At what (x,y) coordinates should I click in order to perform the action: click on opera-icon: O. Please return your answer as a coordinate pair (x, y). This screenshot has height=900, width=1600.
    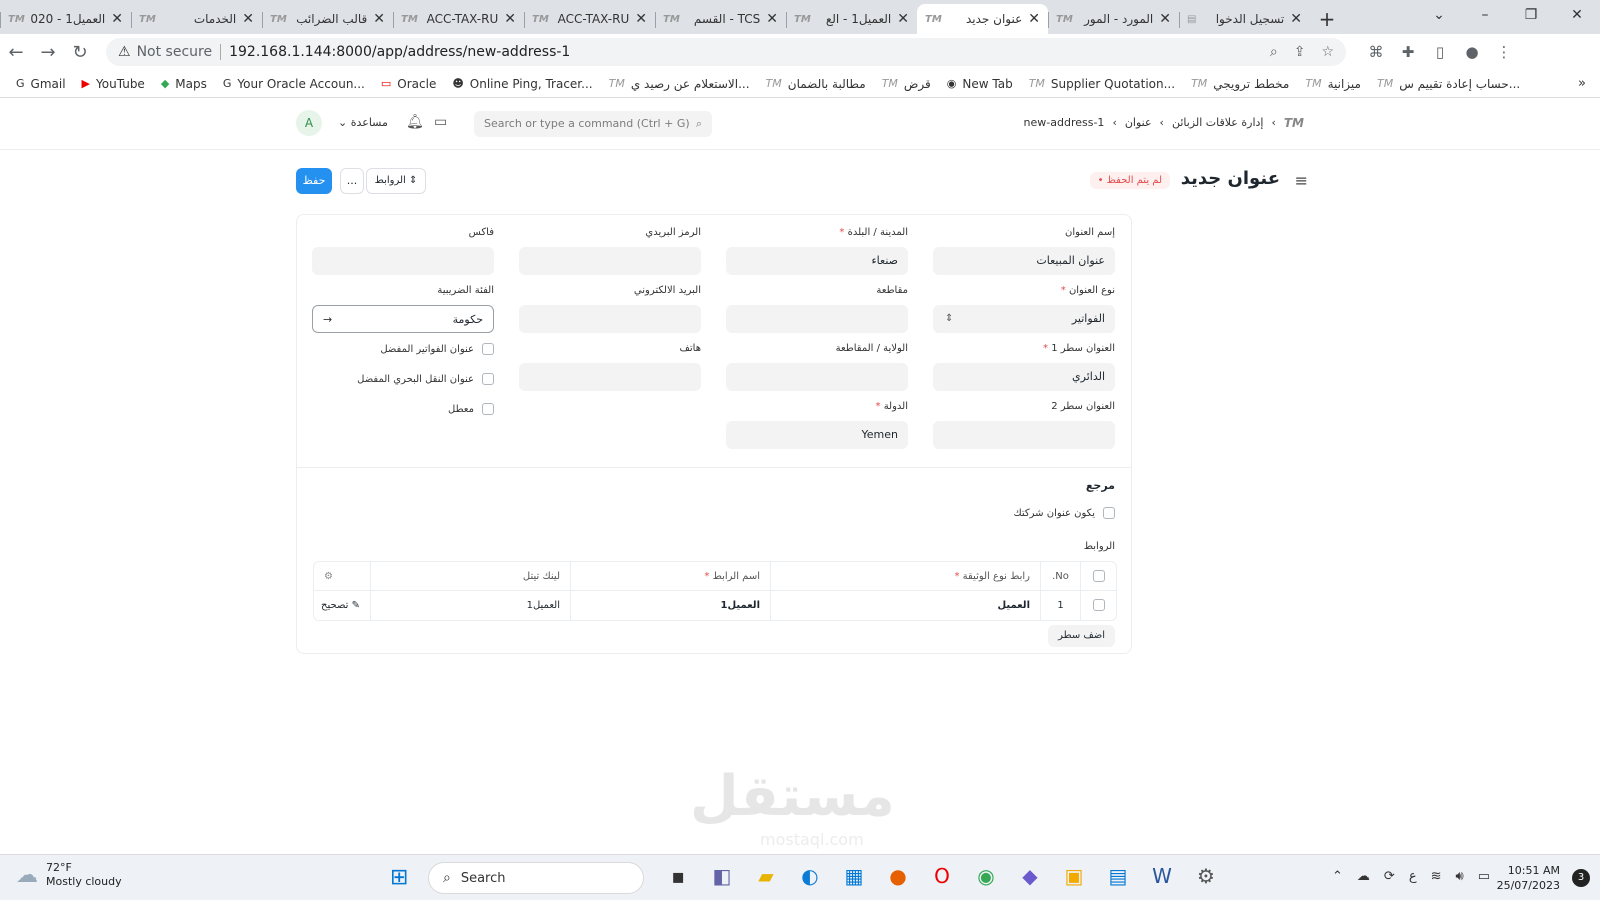
    Looking at the image, I should click on (942, 876).